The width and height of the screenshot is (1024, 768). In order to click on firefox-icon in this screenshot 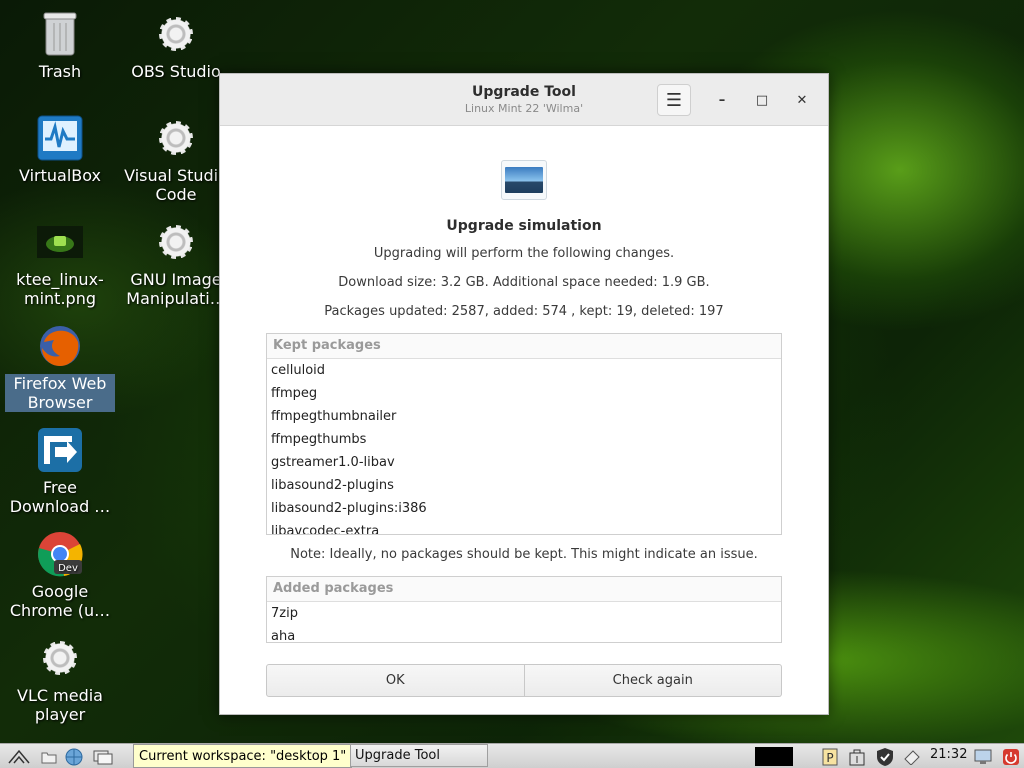, I will do `click(60, 346)`.